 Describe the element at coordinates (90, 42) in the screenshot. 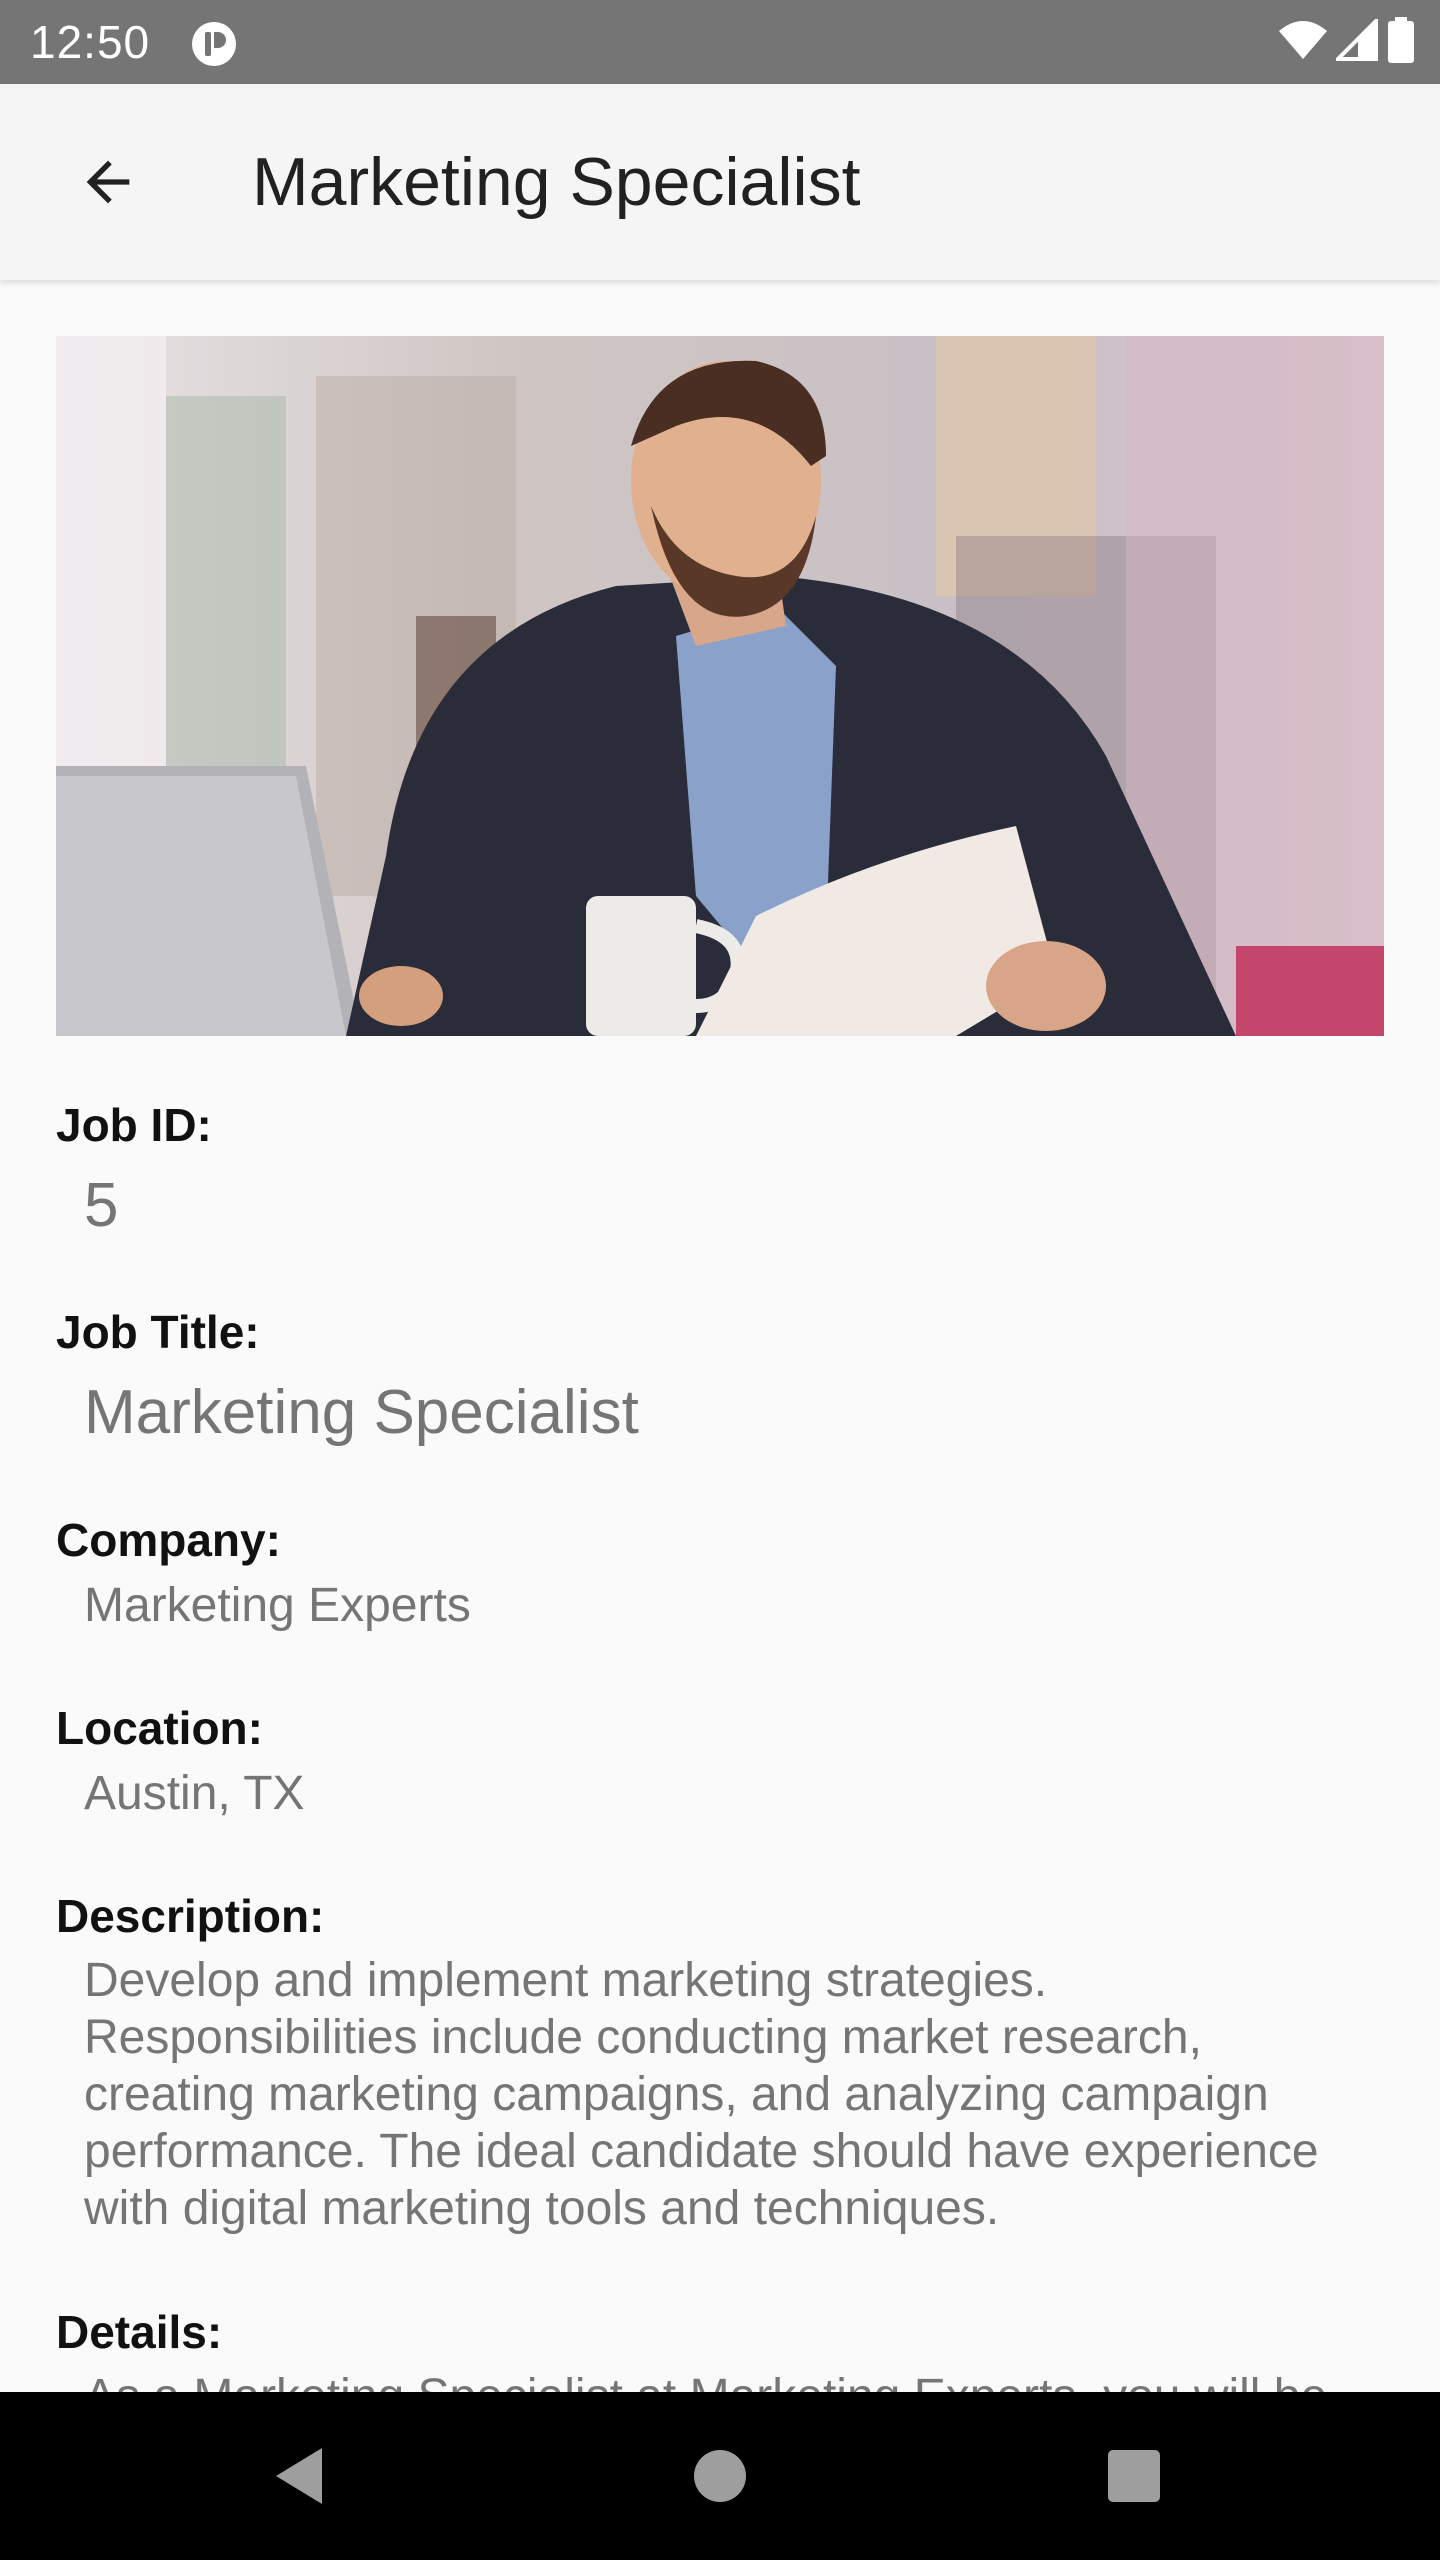

I see `status-time: 12:50` at that location.